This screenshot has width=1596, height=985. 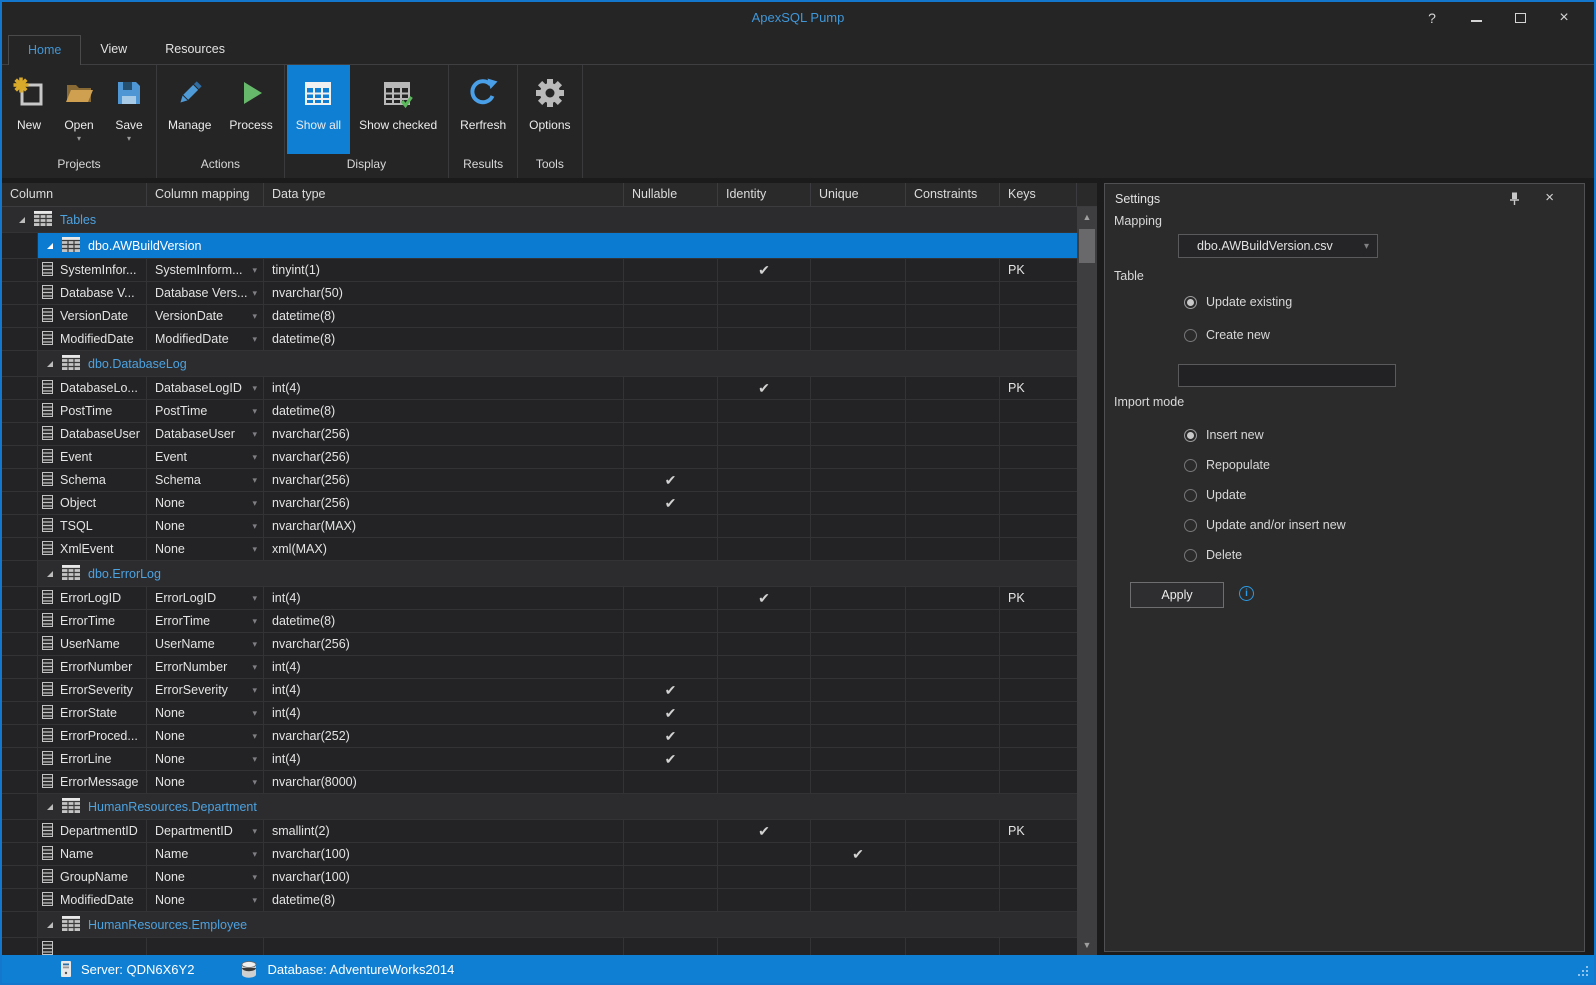 What do you see at coordinates (539, 621) in the screenshot?
I see `table-row: ErrorTime ErrorTime ▾ datetime(8)` at bounding box center [539, 621].